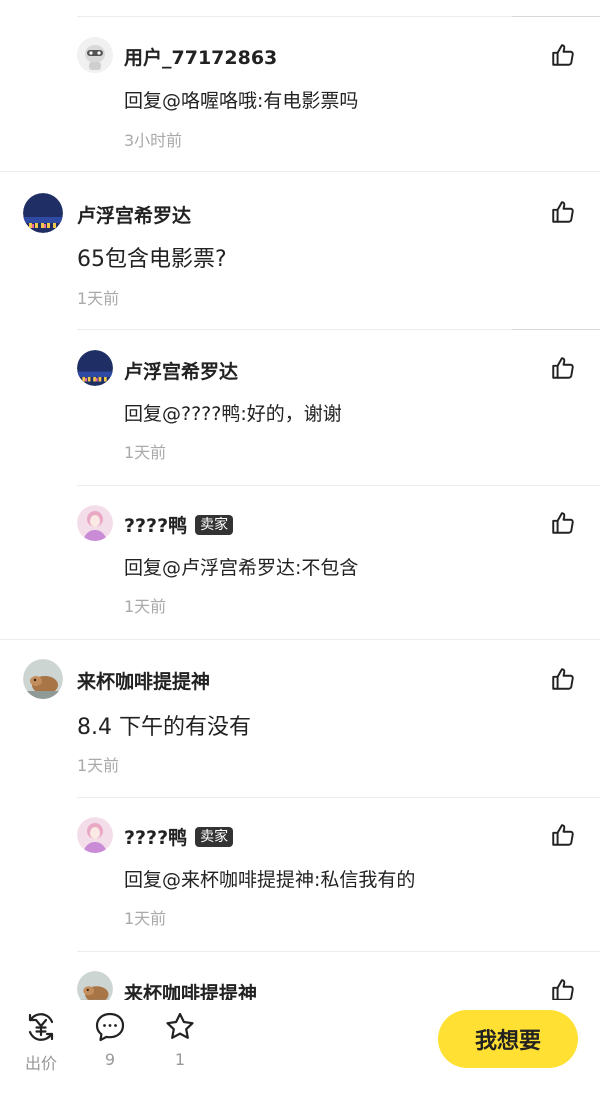 This screenshot has width=600, height=1101. I want to click on reply-comment: ????鸭 卖家 回复@卢浮宫希罗达:不包含 1天前, so click(300, 562).